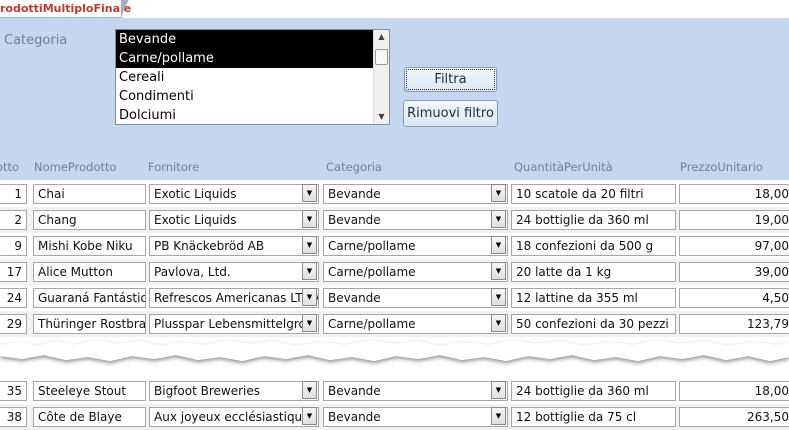 This screenshot has width=789, height=430. Describe the element at coordinates (593, 324) in the screenshot. I see `cell-quantita: 50 confezioni da 30 pezzi` at that location.